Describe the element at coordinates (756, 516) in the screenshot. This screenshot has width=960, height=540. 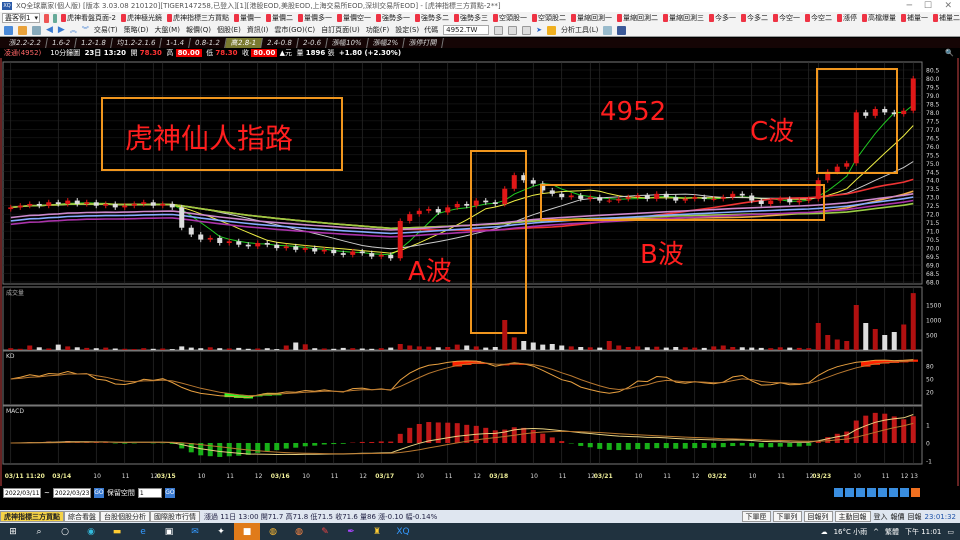
I see `status-button: 下單匣` at that location.